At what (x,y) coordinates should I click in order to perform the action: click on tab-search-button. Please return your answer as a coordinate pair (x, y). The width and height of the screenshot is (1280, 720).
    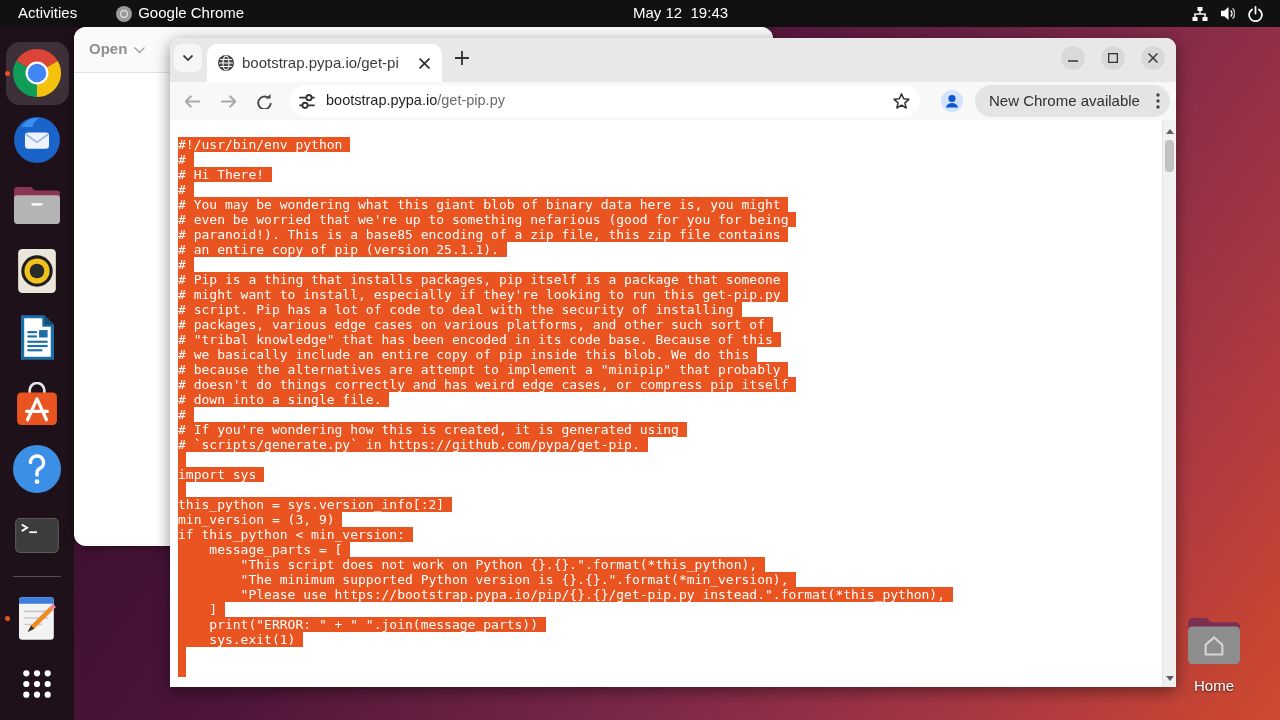
    Looking at the image, I should click on (188, 58).